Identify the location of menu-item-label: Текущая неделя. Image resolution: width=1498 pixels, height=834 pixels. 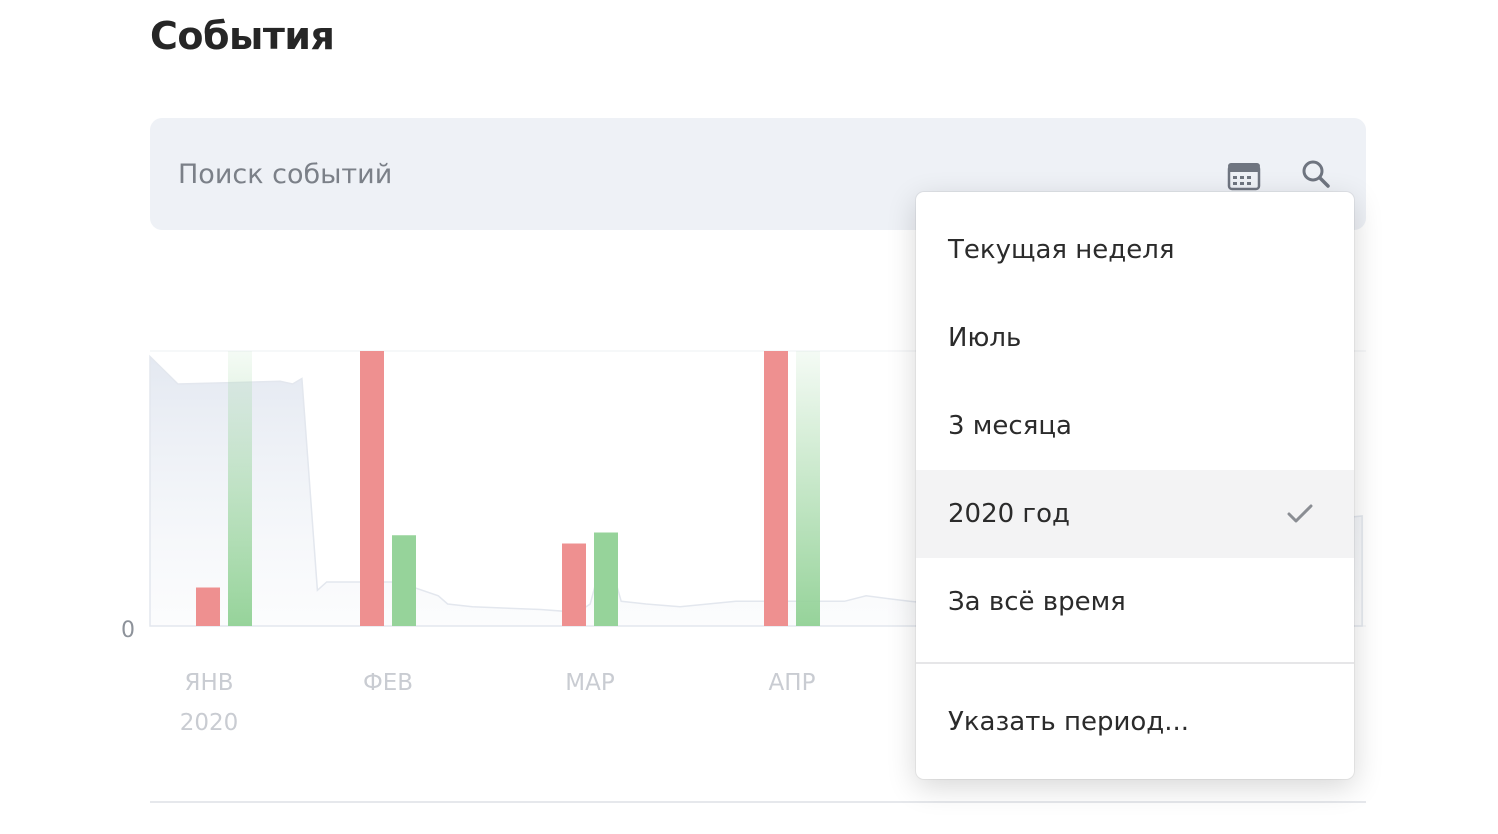
(1061, 250).